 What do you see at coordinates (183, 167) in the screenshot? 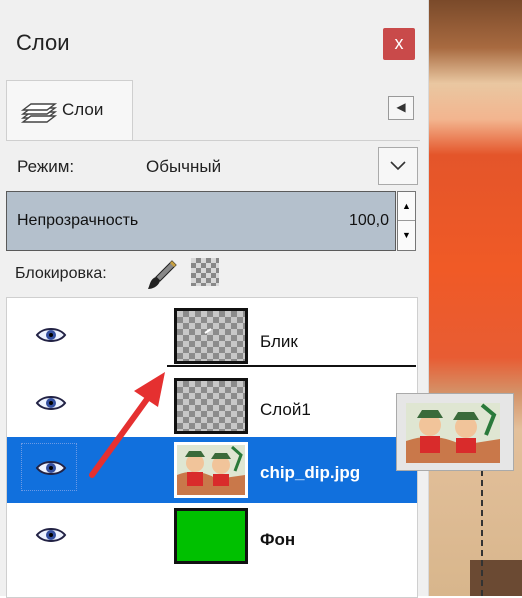
I see `mode-select-value: Обычный` at bounding box center [183, 167].